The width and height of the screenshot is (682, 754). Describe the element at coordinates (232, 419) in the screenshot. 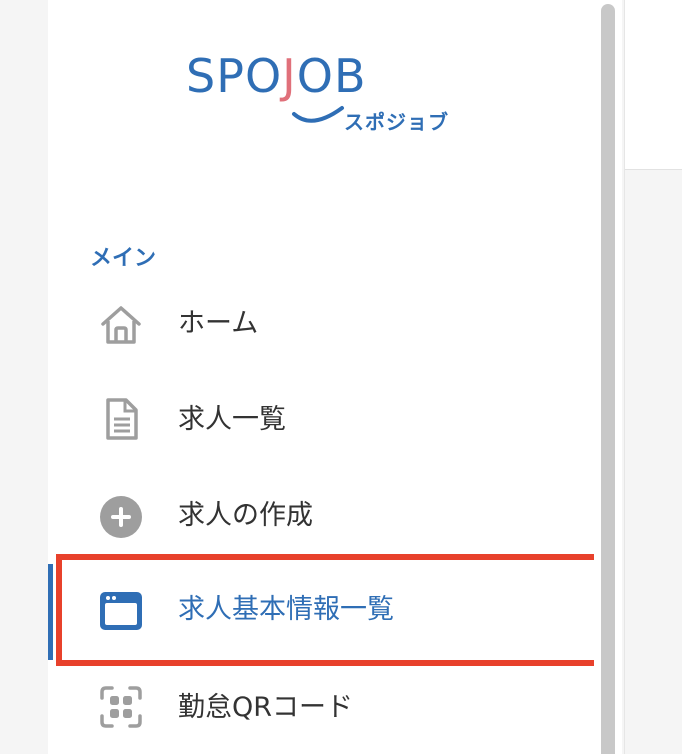

I see `sidebar-item-label: 求人一覧` at that location.